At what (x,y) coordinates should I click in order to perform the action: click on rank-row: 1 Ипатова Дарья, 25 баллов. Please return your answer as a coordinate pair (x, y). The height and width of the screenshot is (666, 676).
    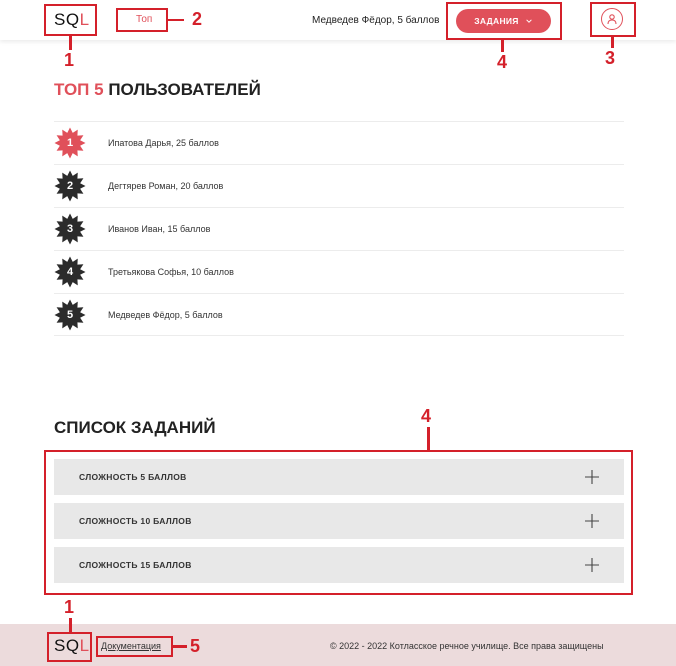
    Looking at the image, I should click on (339, 142).